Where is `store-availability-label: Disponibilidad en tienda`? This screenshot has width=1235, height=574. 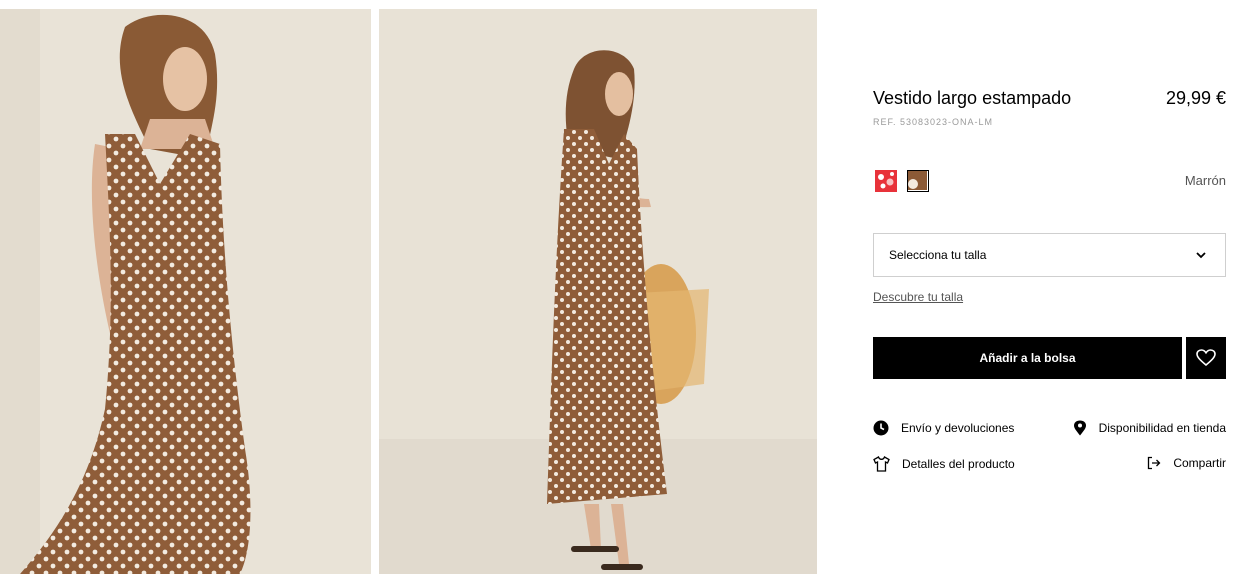
store-availability-label: Disponibilidad en tienda is located at coordinates (1162, 428).